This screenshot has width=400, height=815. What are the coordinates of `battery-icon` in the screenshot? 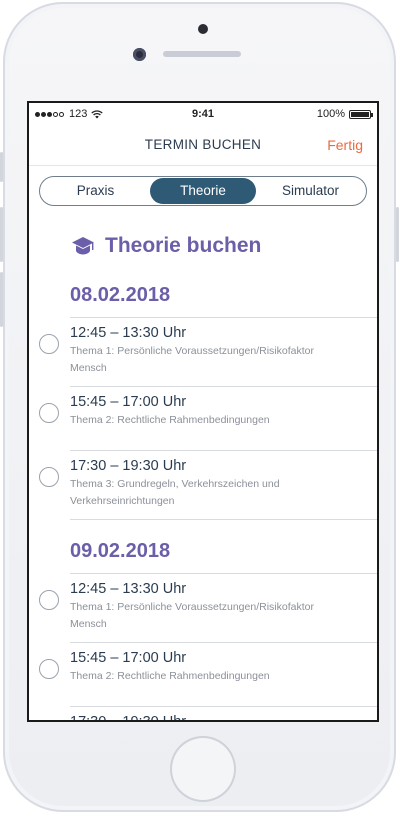 It's located at (361, 114).